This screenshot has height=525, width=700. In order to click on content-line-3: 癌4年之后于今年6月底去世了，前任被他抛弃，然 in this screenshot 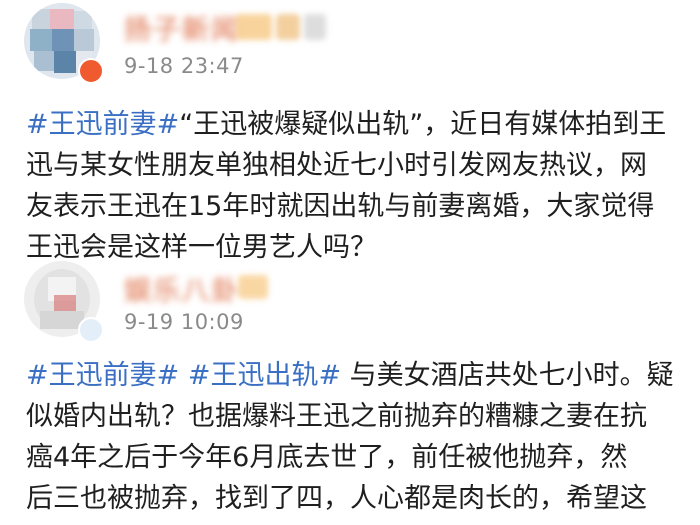, I will do `click(327, 457)`.